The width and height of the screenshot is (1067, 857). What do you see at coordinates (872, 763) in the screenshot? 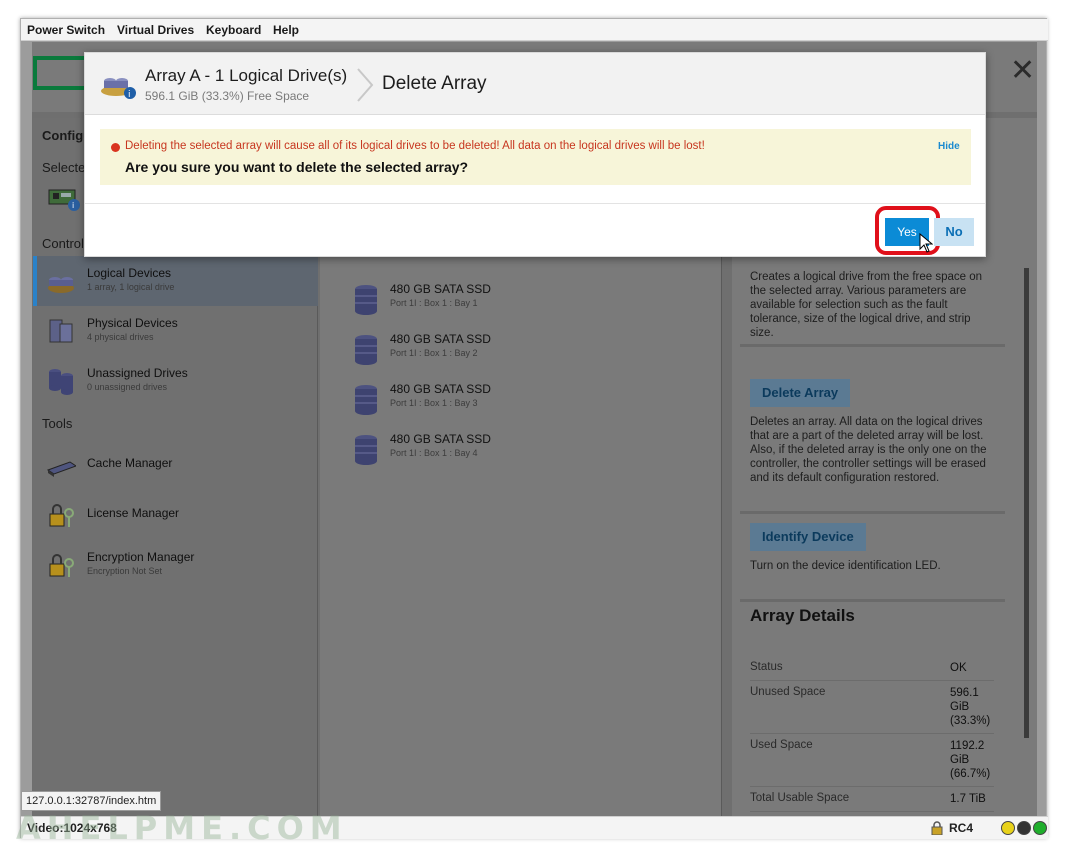
I see `detail-row-used-space: Used Space 1192.2 GiB (66.7%)` at bounding box center [872, 763].